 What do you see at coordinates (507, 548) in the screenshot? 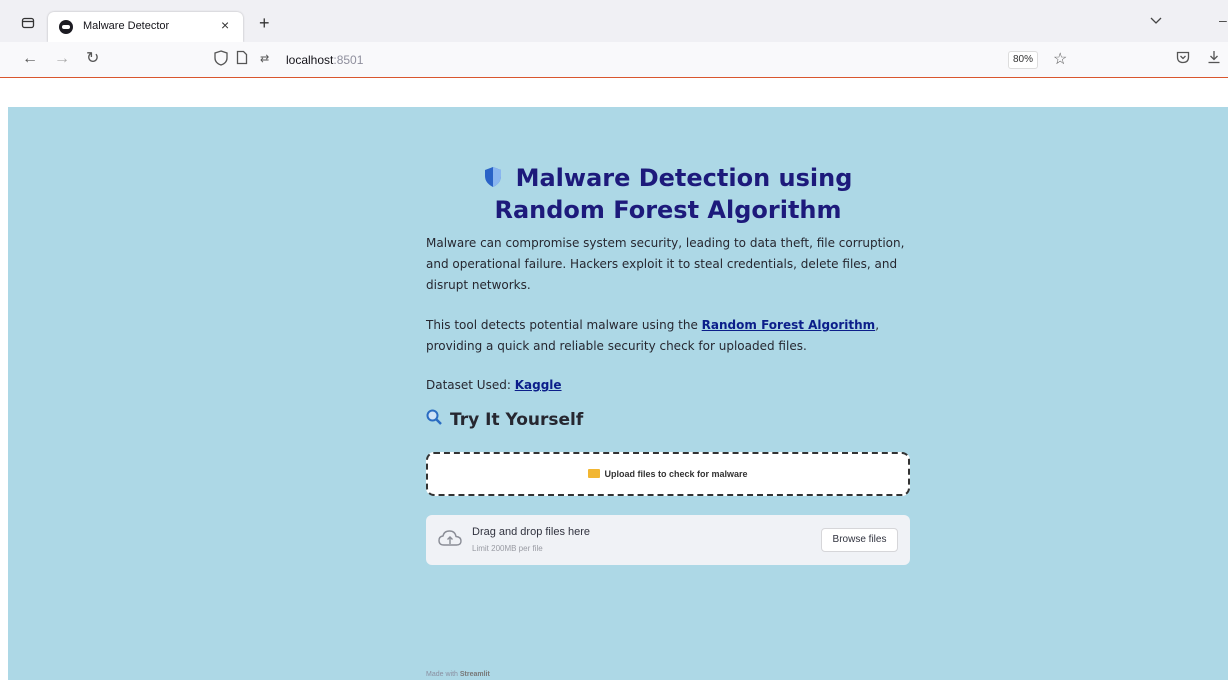
I see `dropzone-limit: Limit 200MB per file` at bounding box center [507, 548].